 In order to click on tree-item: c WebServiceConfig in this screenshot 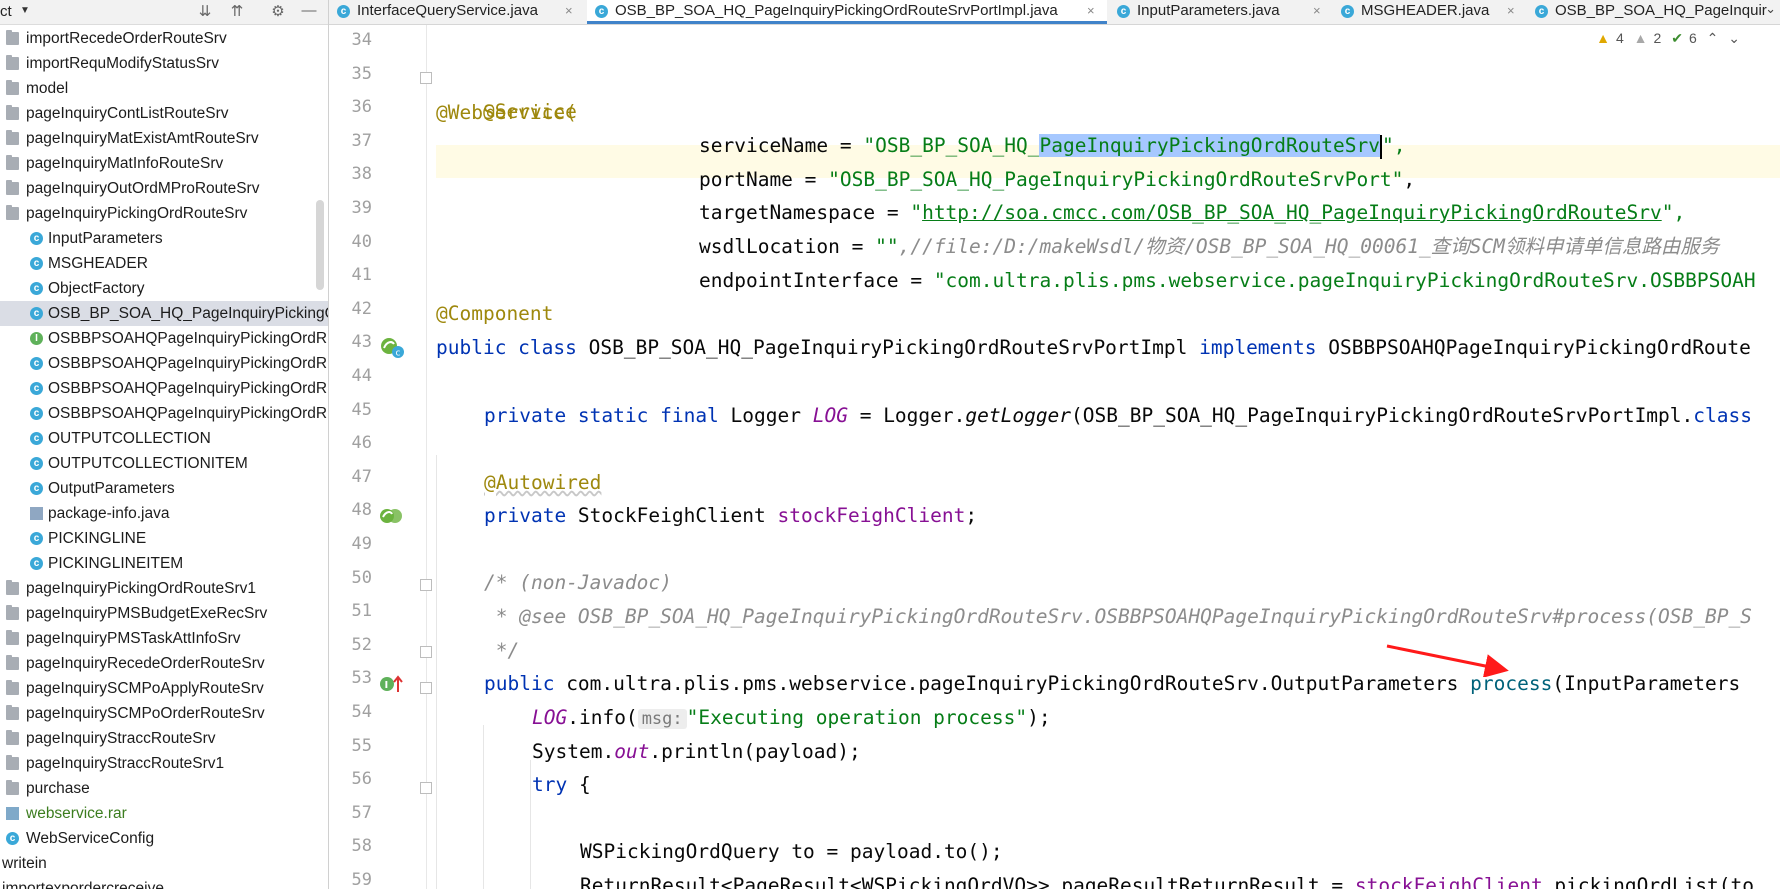, I will do `click(164, 838)`.